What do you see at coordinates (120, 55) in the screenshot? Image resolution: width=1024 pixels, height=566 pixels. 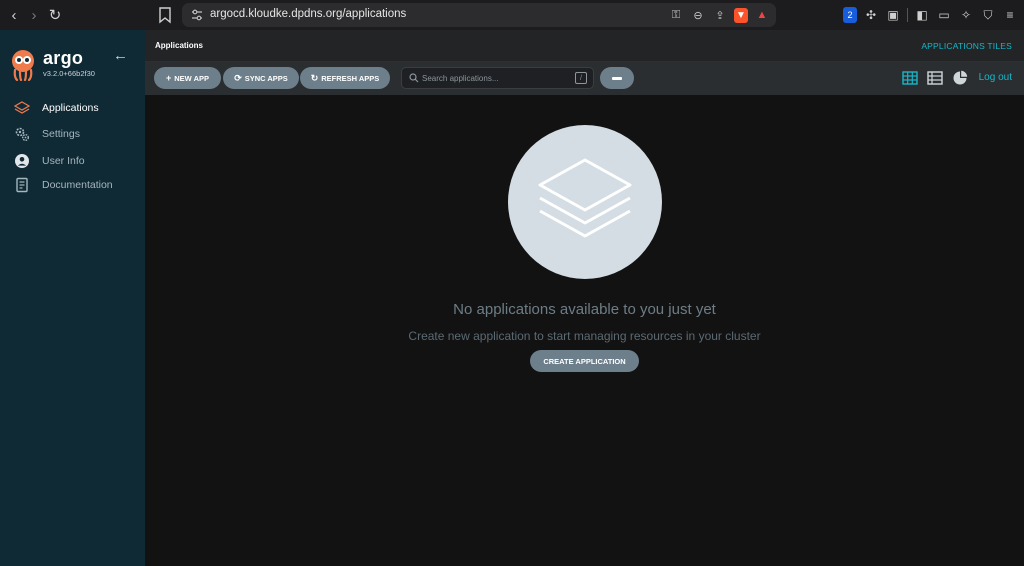 I see `collapse-sidebar-arrow-icon: ←` at bounding box center [120, 55].